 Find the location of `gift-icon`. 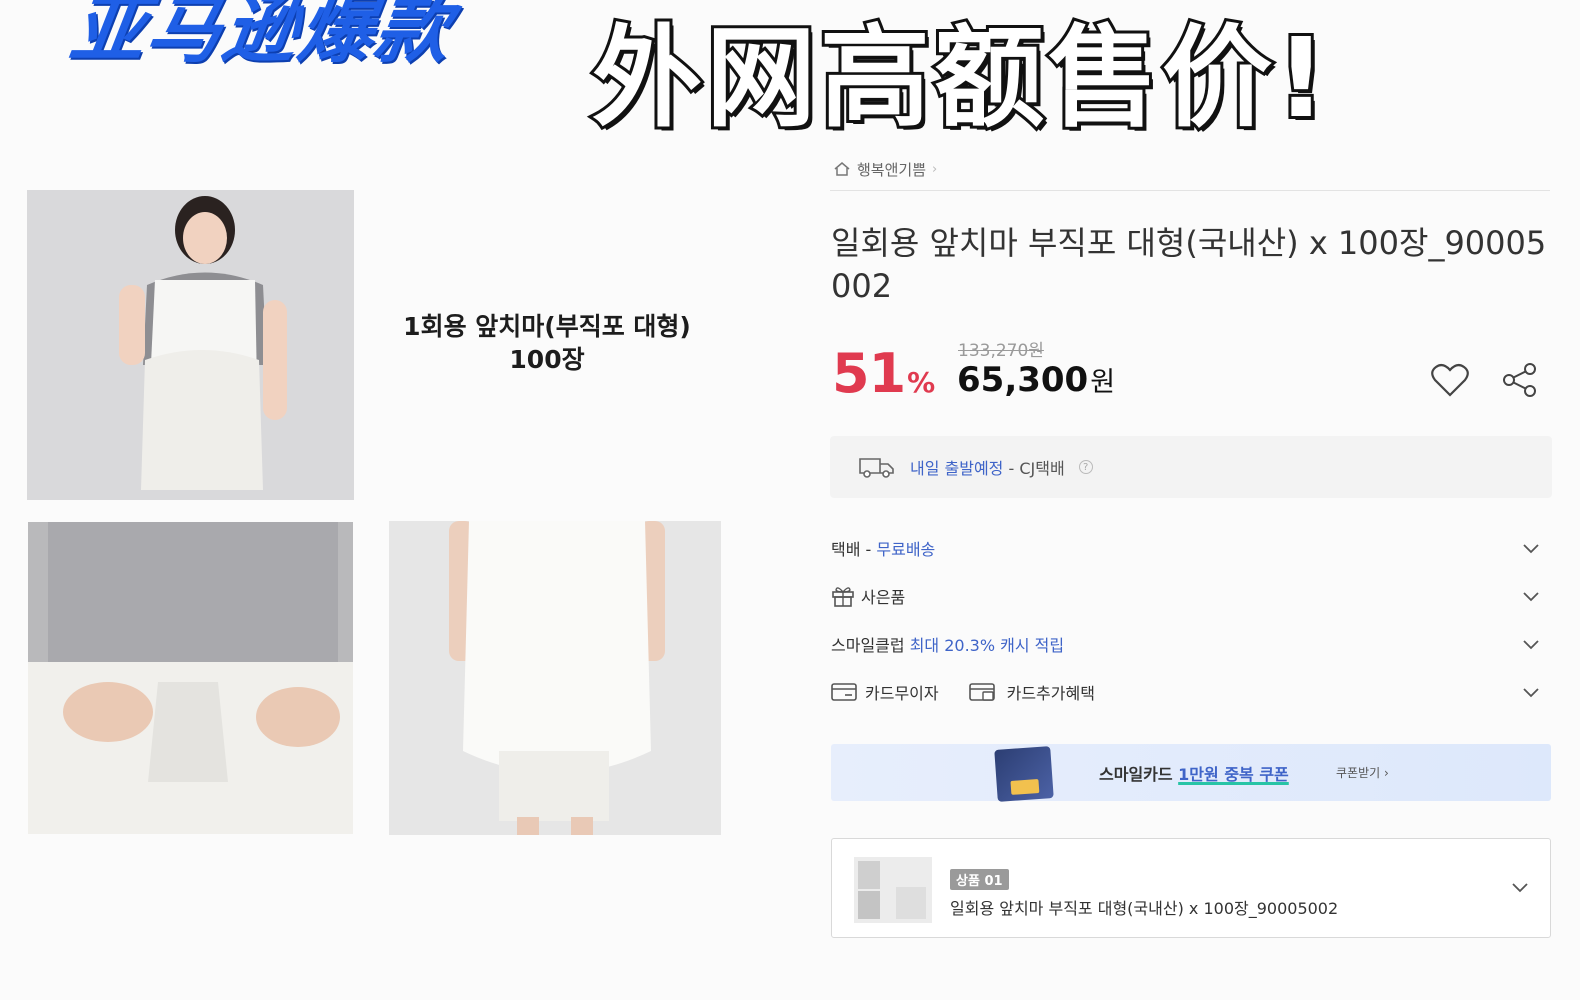

gift-icon is located at coordinates (843, 597).